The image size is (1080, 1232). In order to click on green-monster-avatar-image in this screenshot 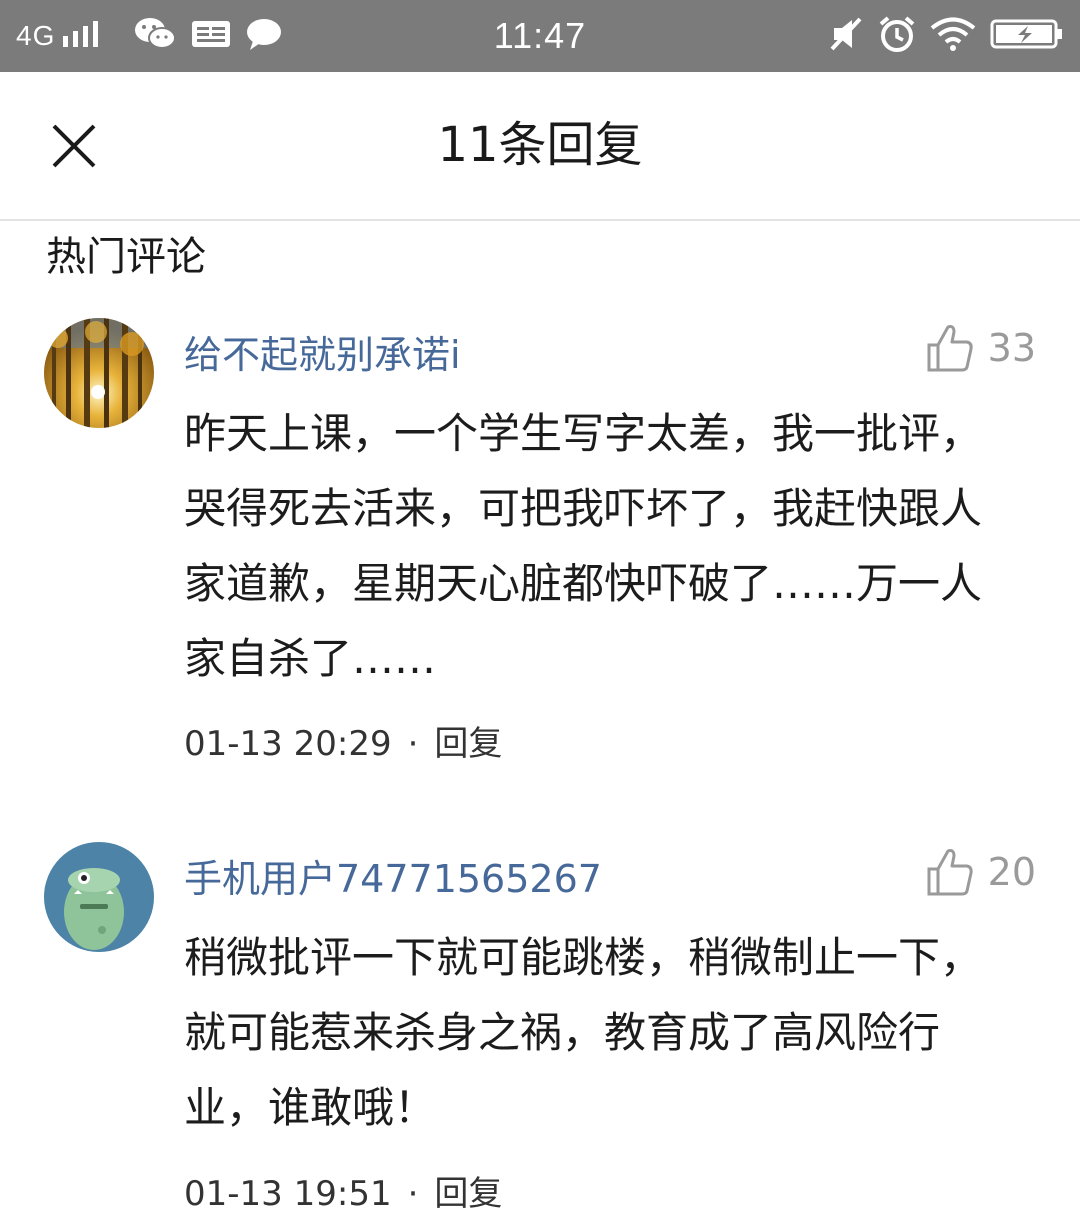, I will do `click(99, 897)`.